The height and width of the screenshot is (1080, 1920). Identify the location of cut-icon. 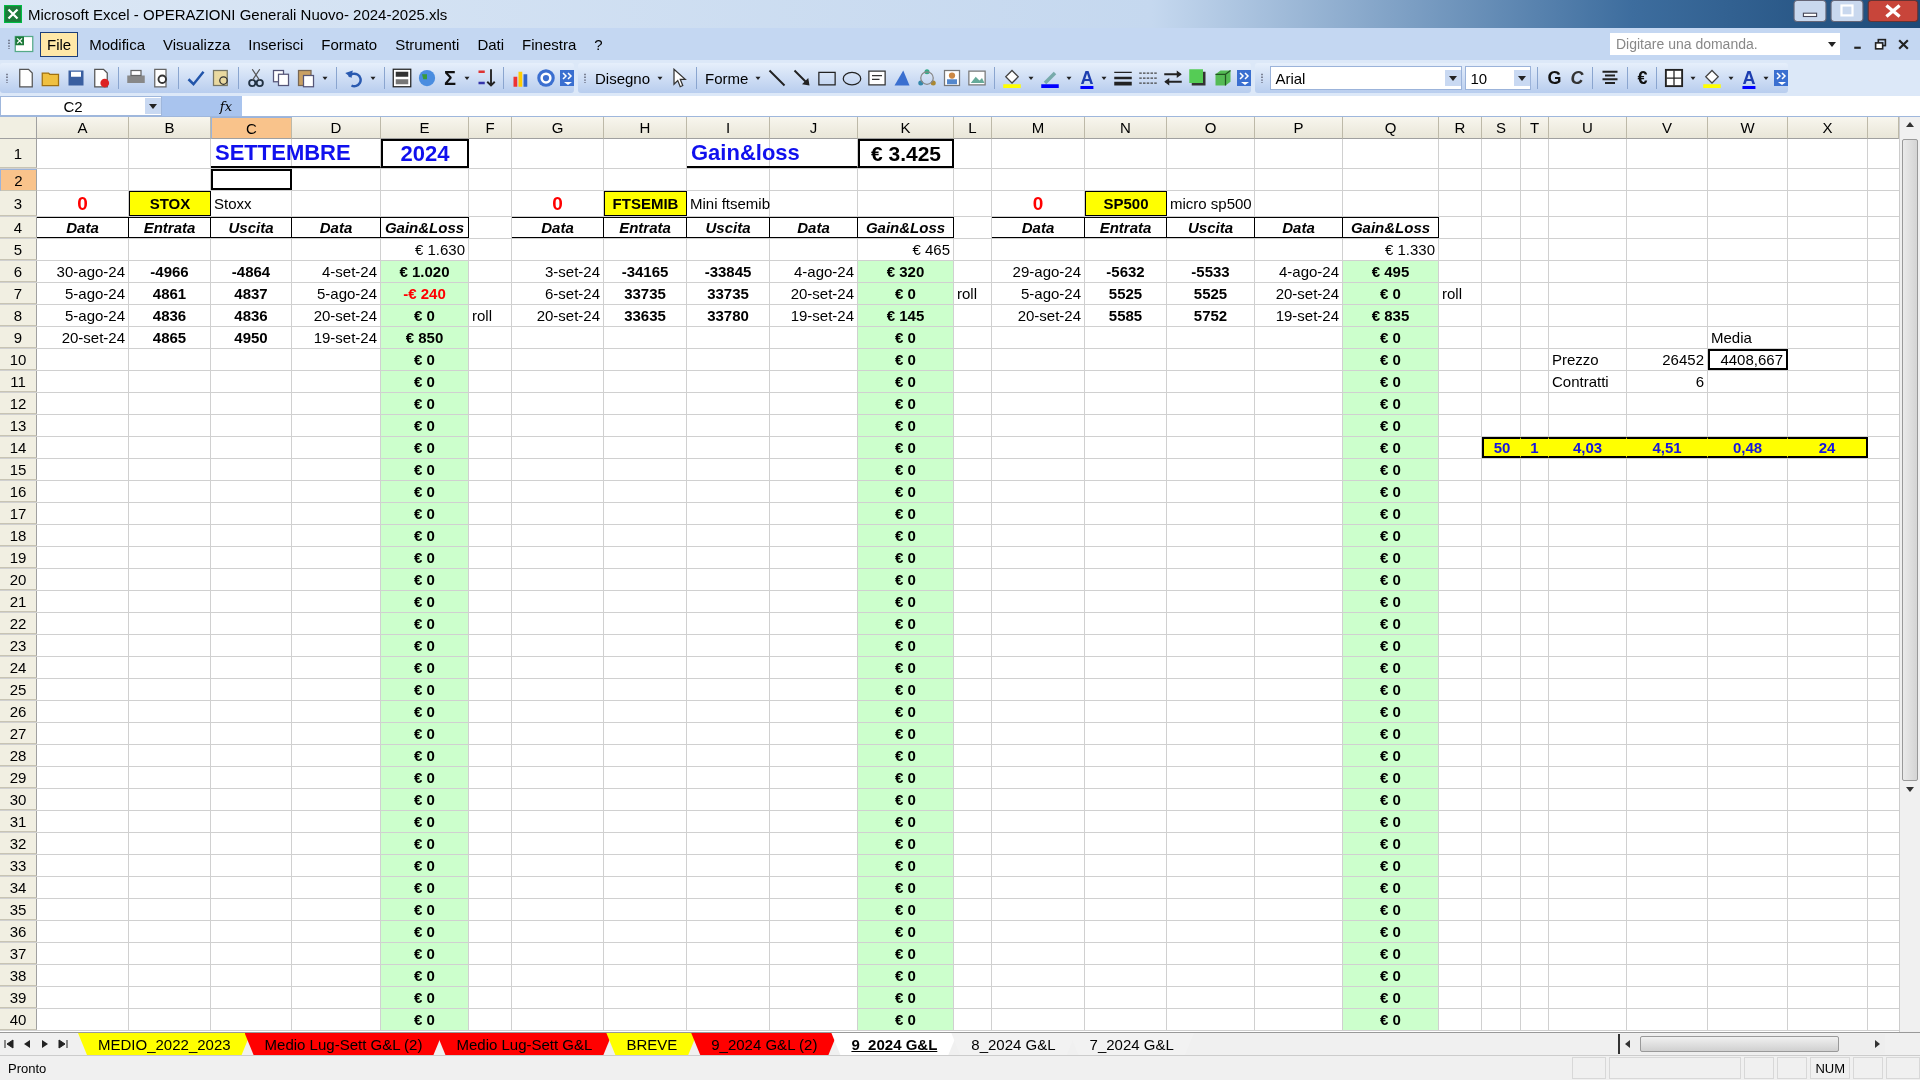
(256, 78).